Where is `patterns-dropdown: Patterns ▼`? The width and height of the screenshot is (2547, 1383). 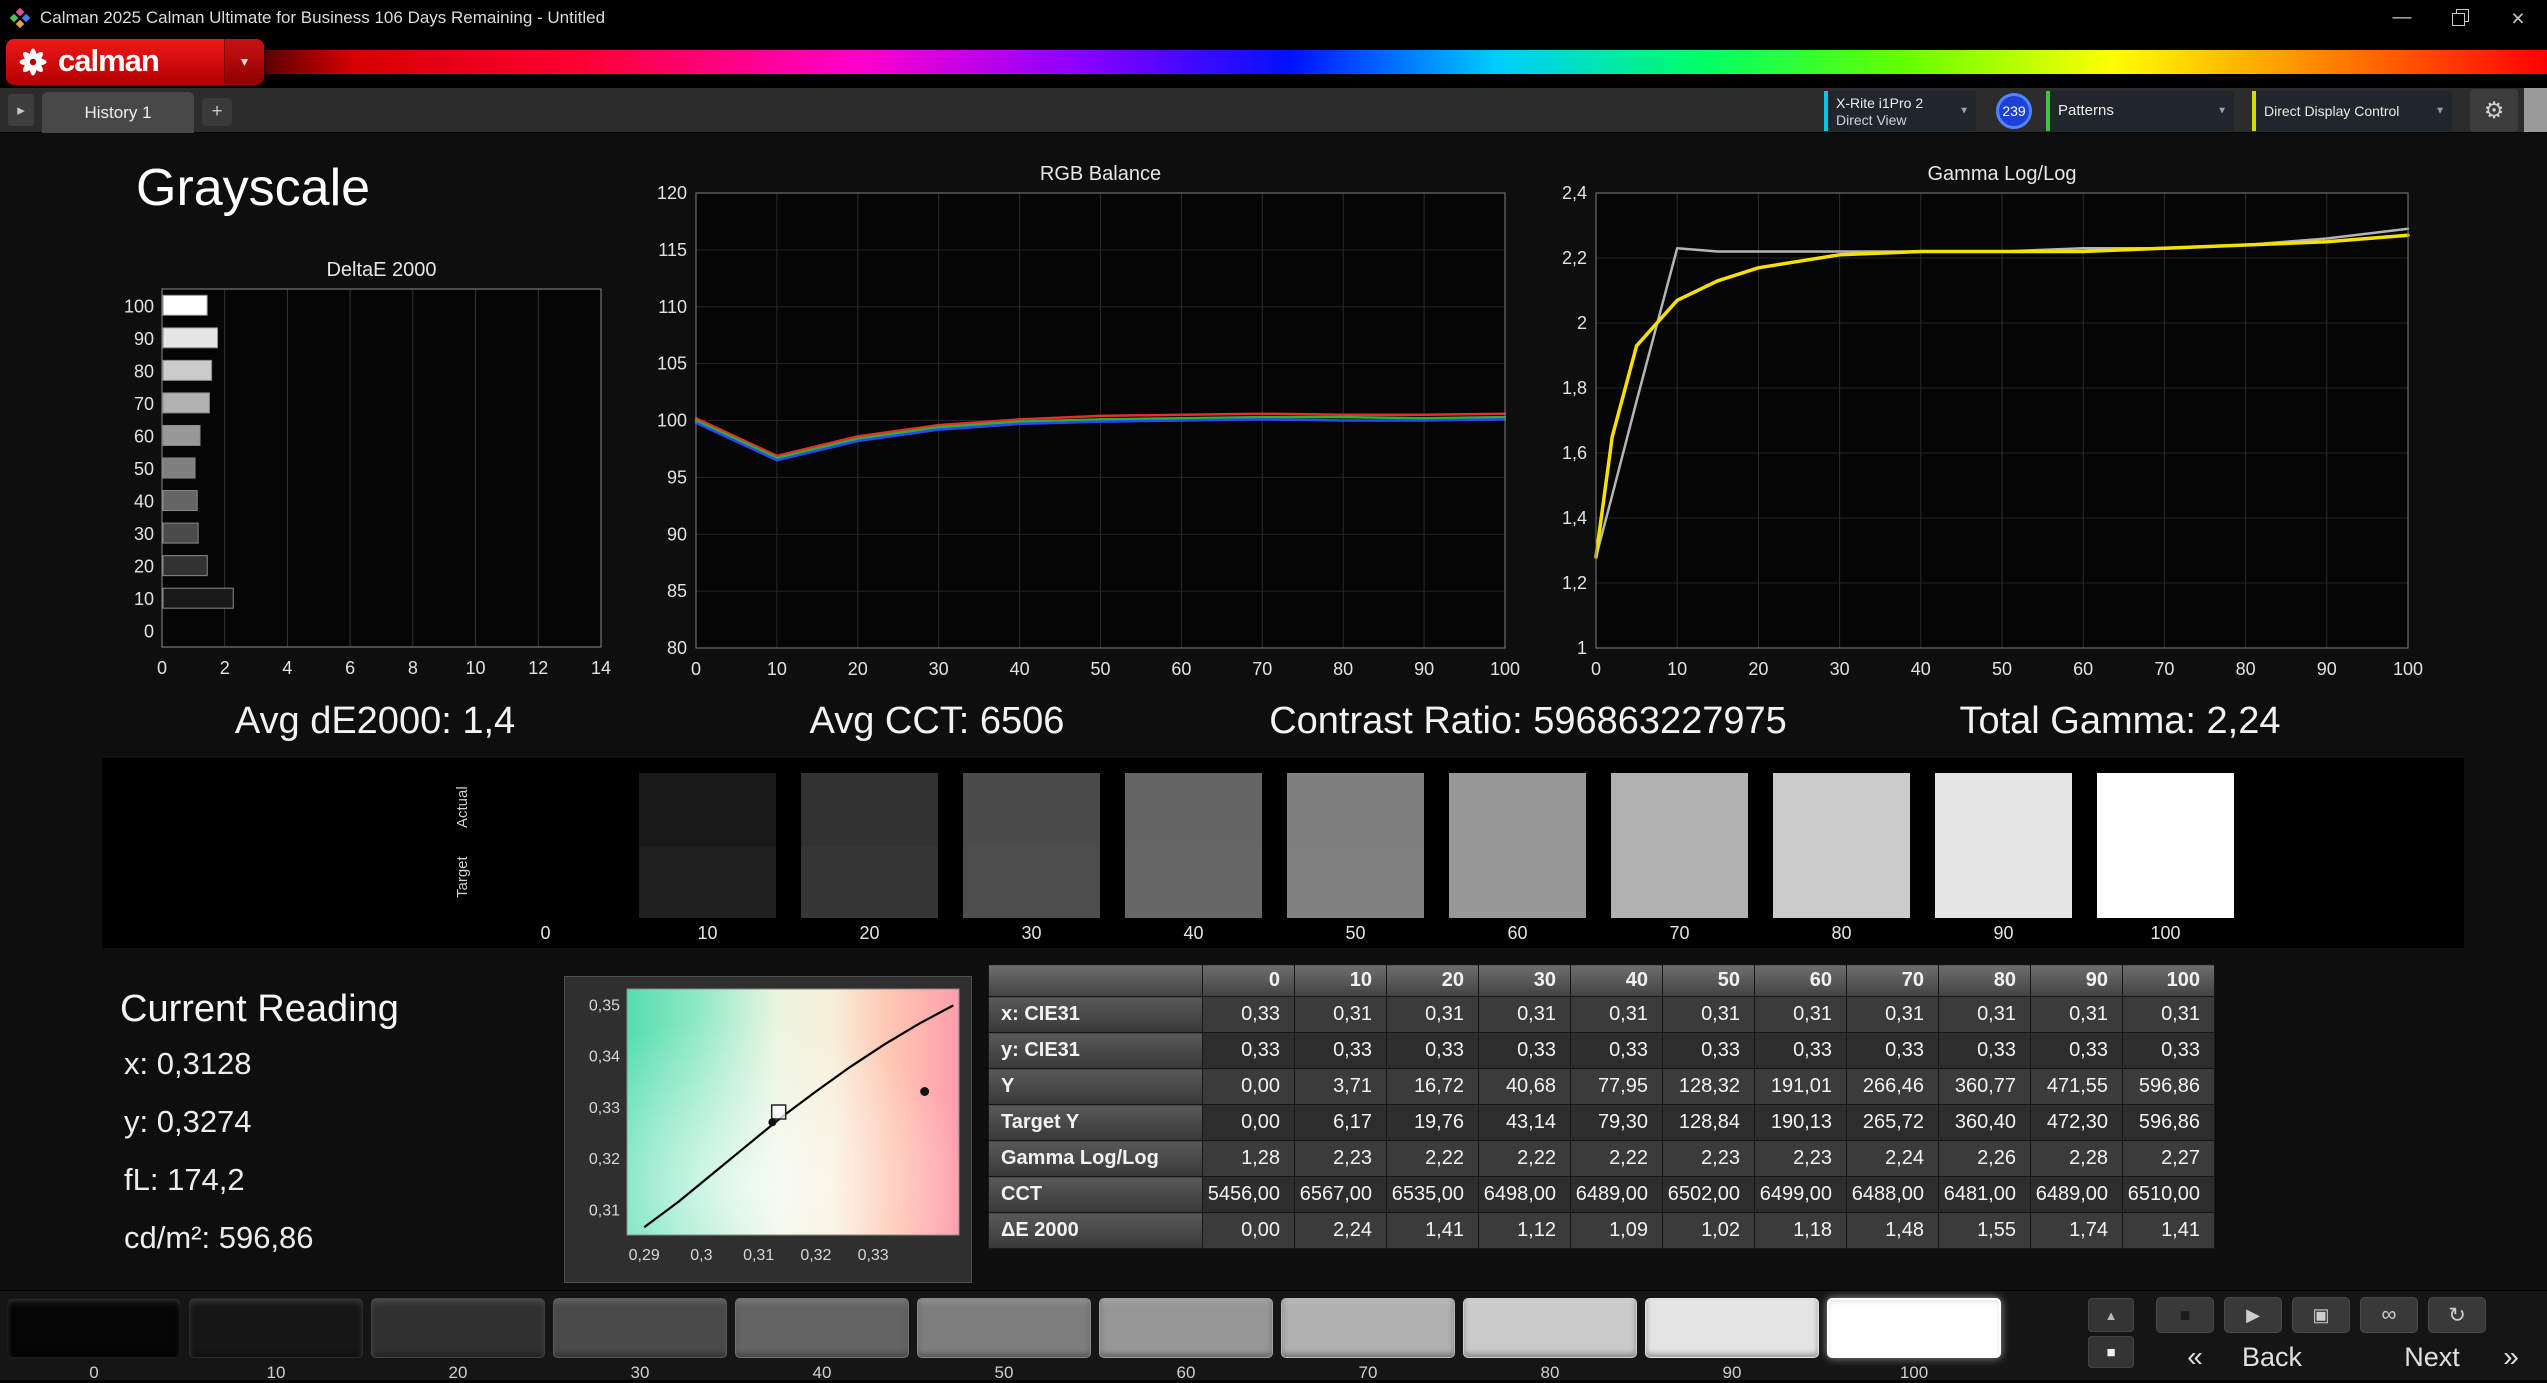
patterns-dropdown: Patterns ▼ is located at coordinates (2140, 111).